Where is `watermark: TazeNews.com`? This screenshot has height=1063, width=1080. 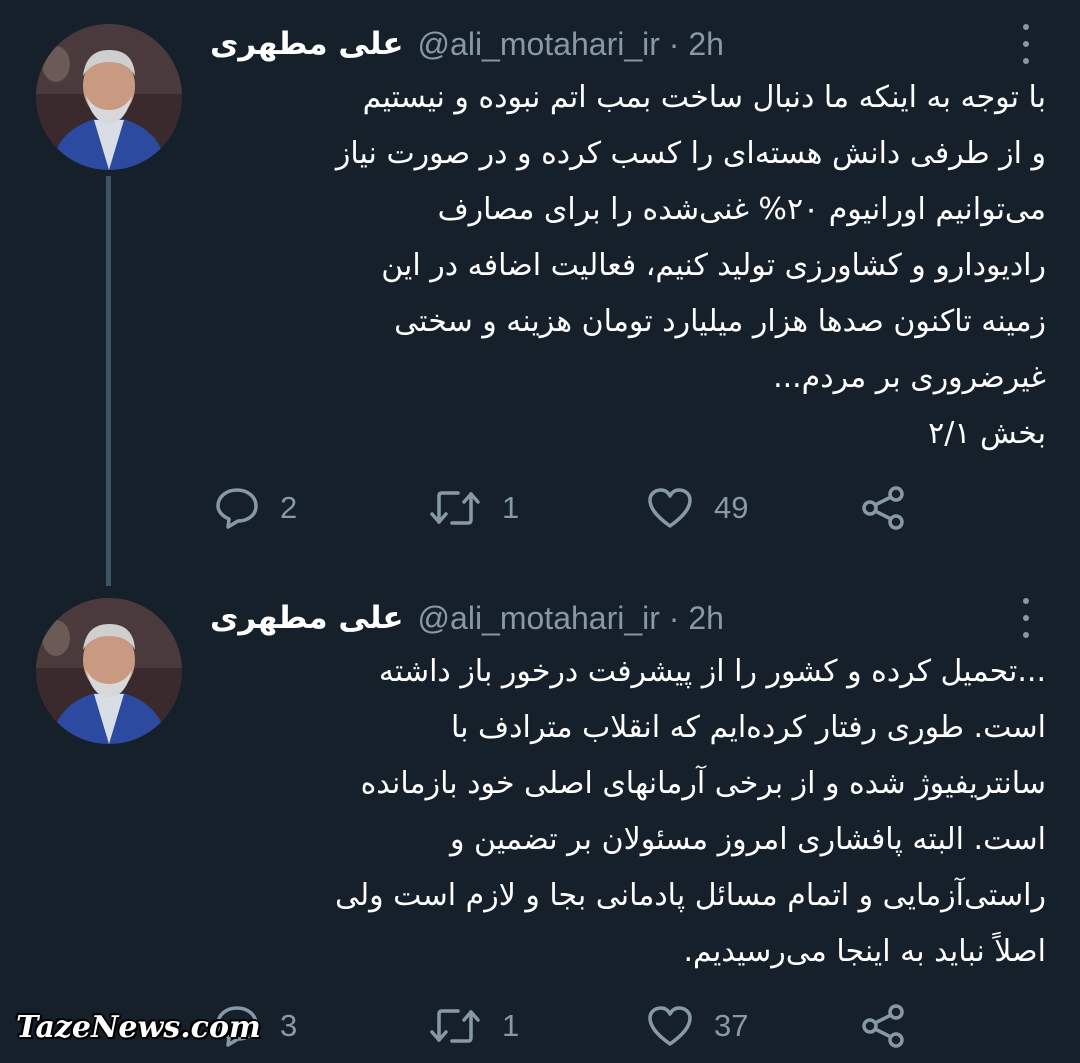 watermark: TazeNews.com is located at coordinates (138, 1027).